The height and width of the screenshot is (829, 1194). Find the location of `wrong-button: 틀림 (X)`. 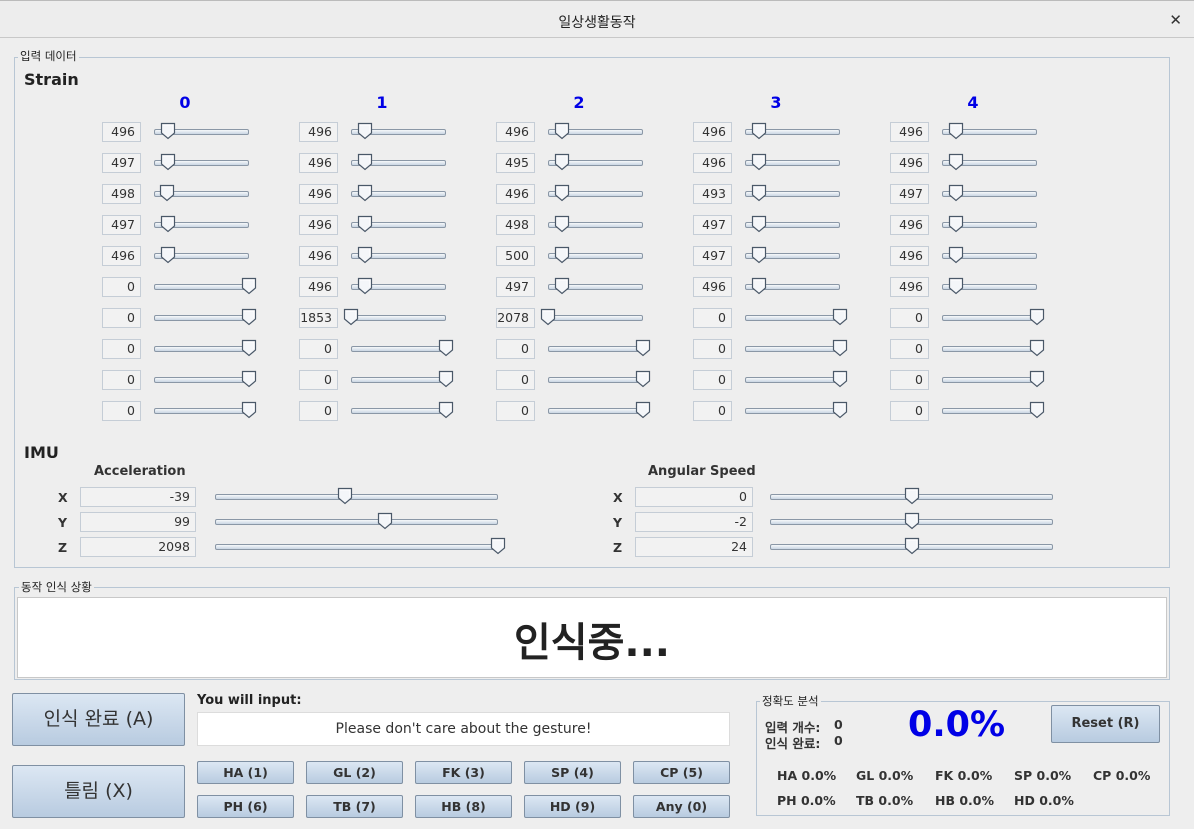

wrong-button: 틀림 (X) is located at coordinates (98, 791).